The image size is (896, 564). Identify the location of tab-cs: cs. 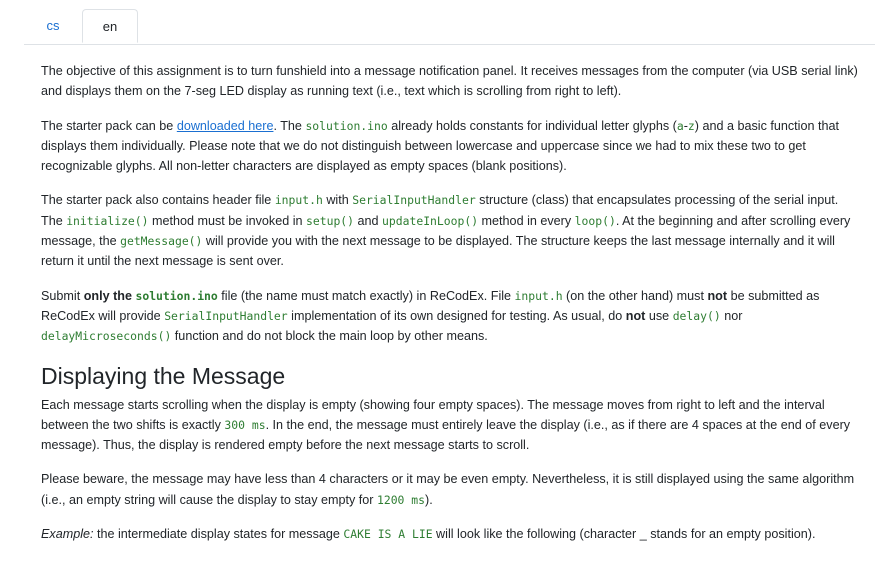
(53, 26).